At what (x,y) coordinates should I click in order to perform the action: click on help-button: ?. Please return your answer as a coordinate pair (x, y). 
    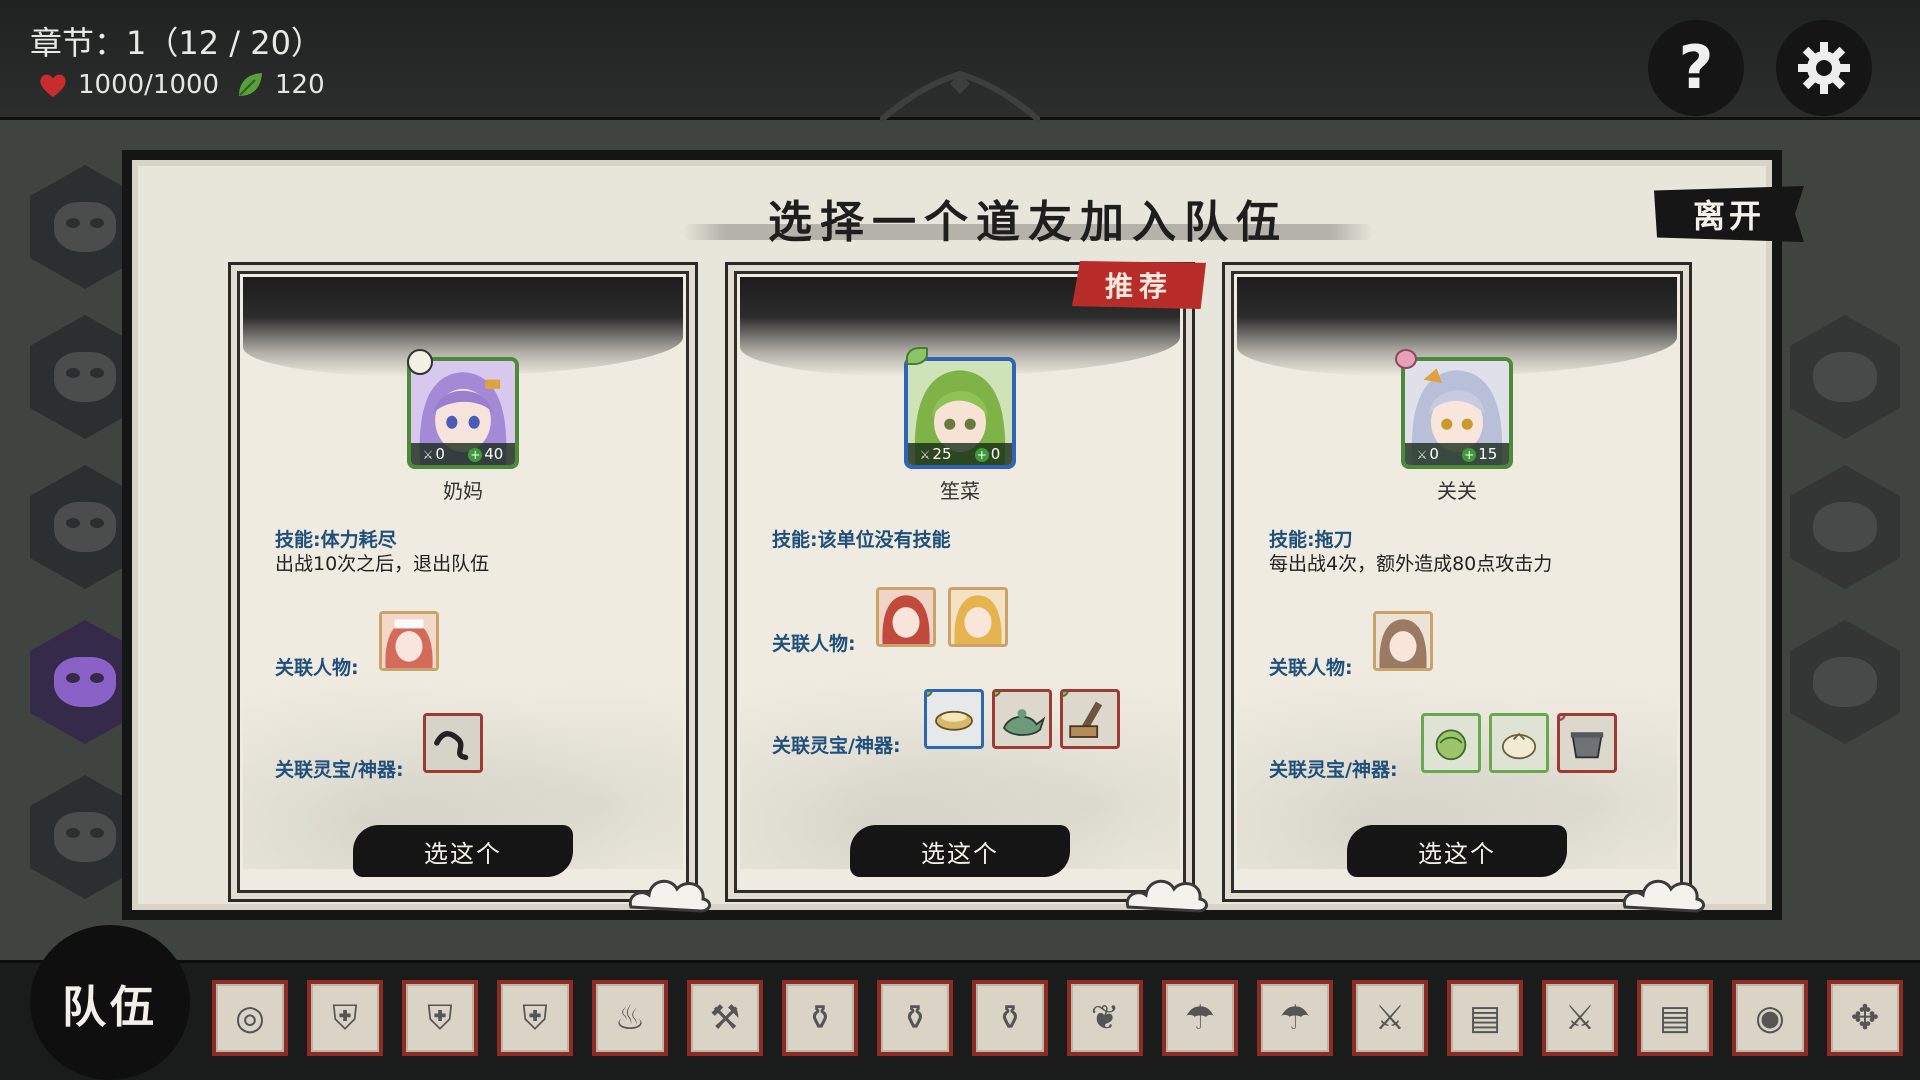
    Looking at the image, I should click on (1696, 68).